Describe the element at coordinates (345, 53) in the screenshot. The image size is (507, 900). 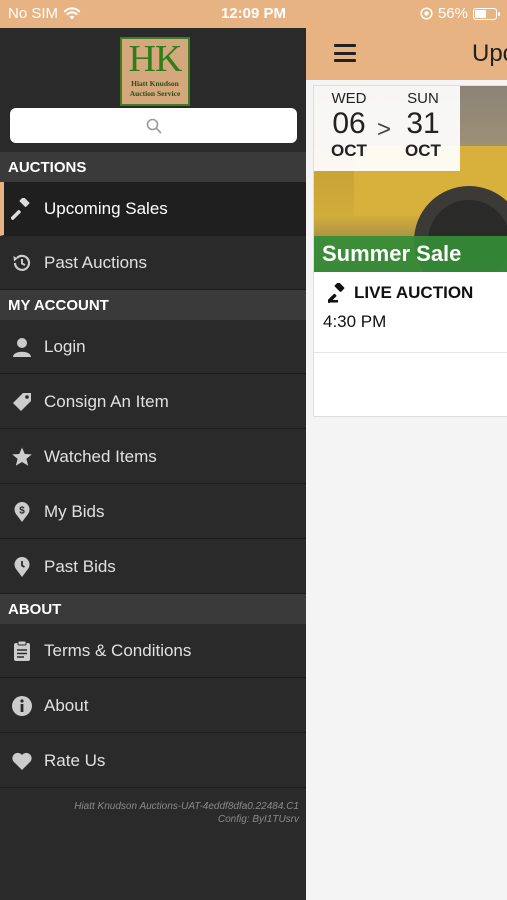
I see `hamburger-menu-icon` at that location.